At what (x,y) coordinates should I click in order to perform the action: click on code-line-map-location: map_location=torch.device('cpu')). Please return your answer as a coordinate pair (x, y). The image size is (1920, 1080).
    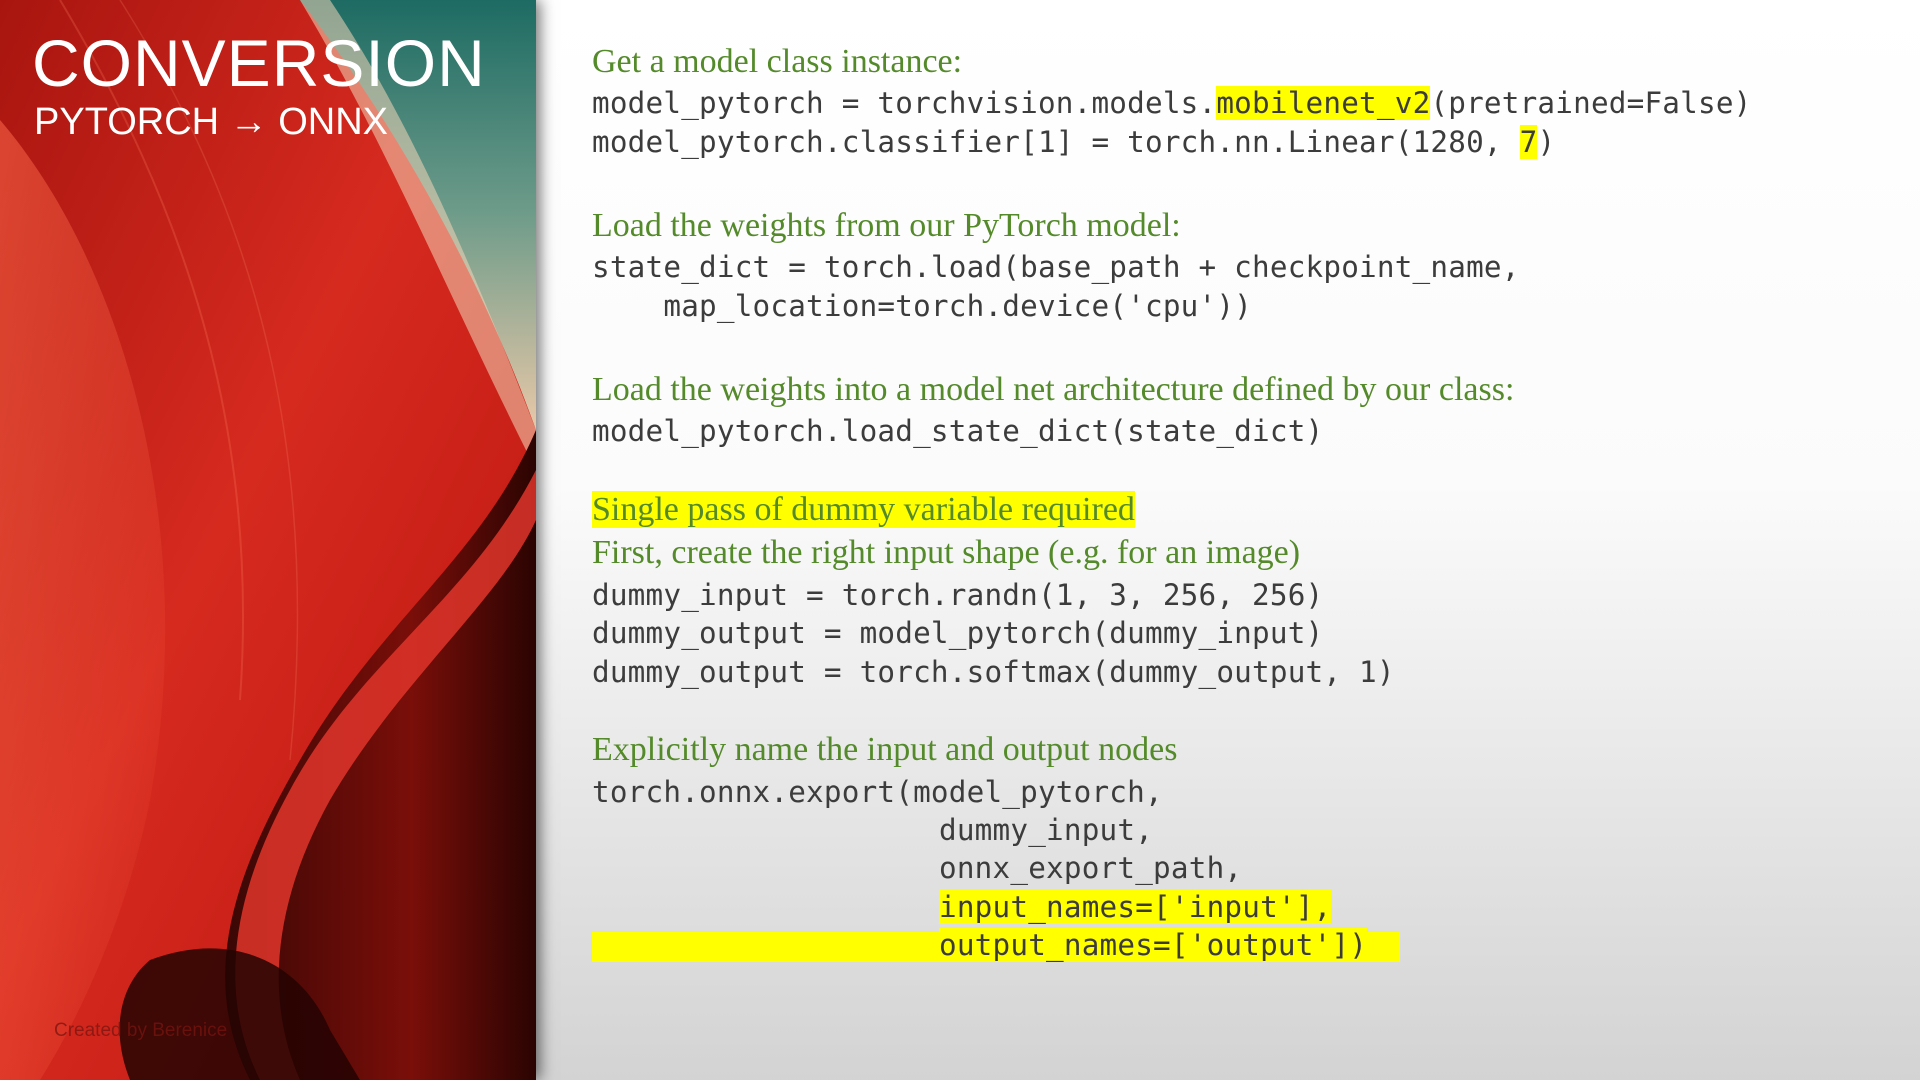
    Looking at the image, I should click on (922, 306).